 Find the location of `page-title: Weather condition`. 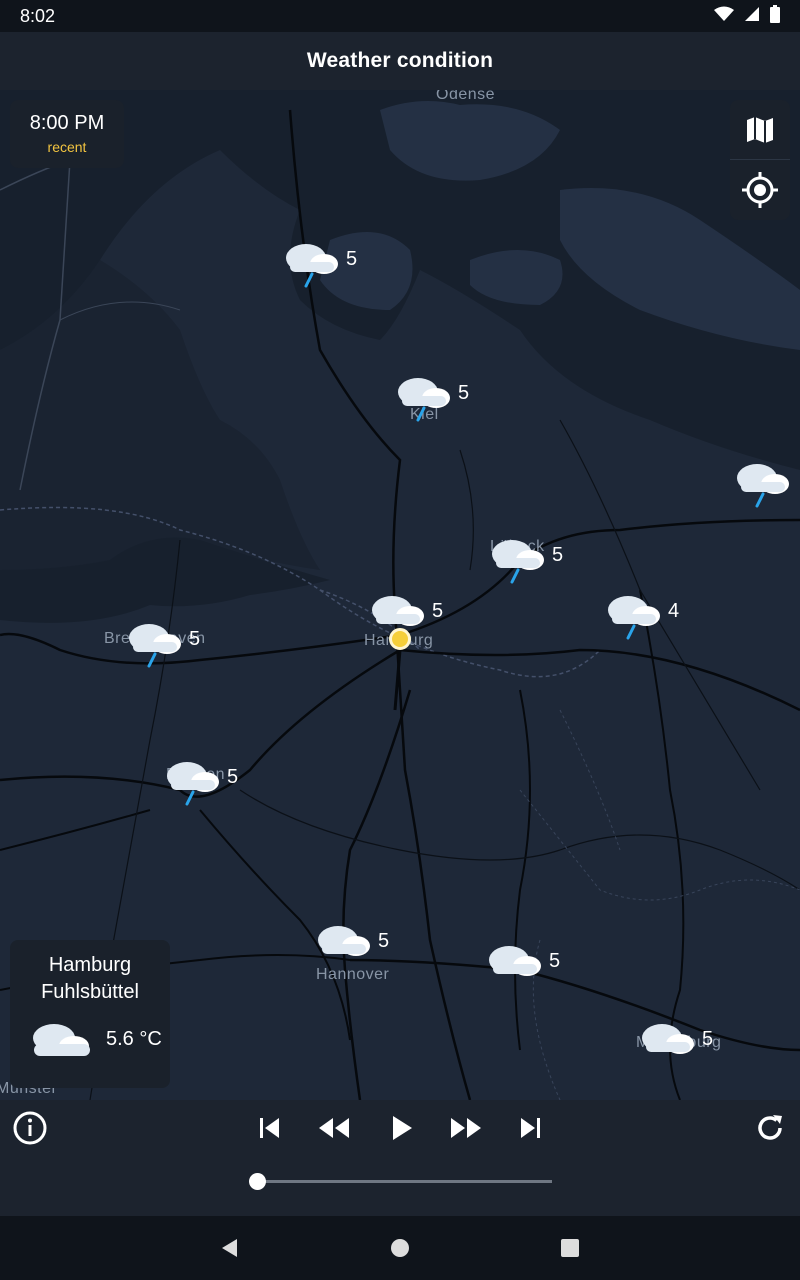

page-title: Weather condition is located at coordinates (400, 60).